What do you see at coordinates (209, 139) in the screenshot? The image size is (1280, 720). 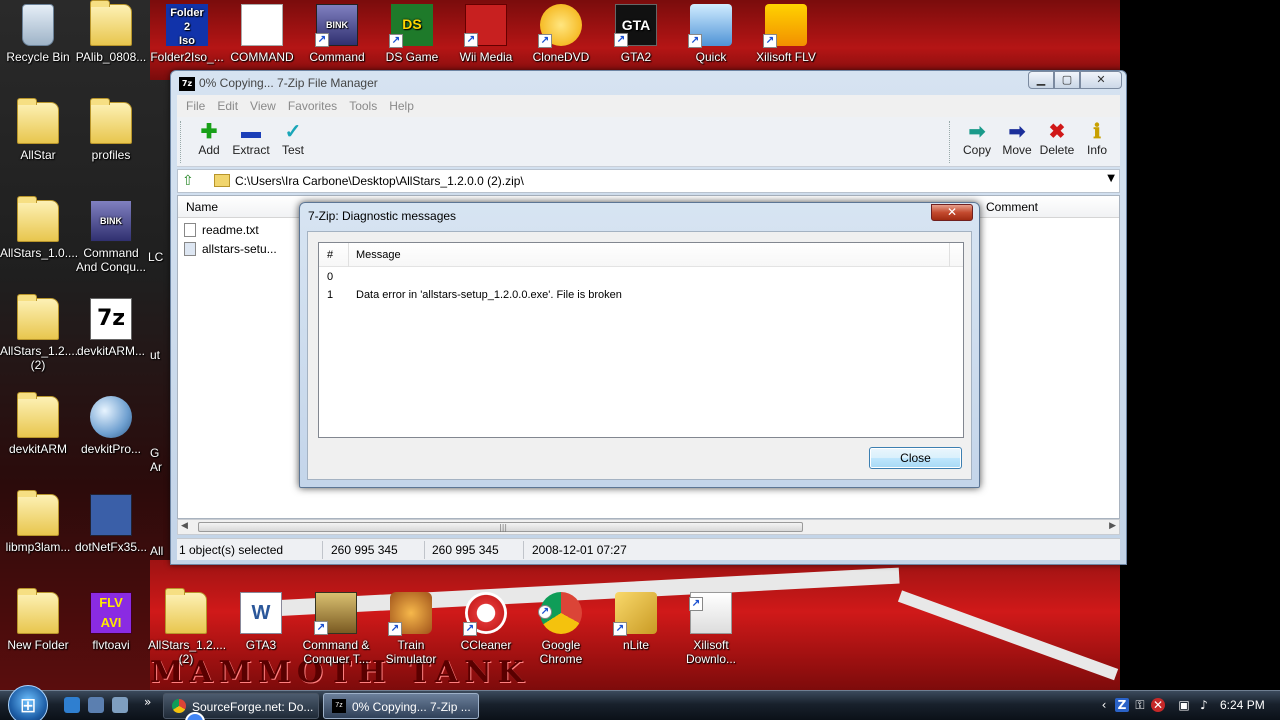 I see `add-button: ✚ Add` at bounding box center [209, 139].